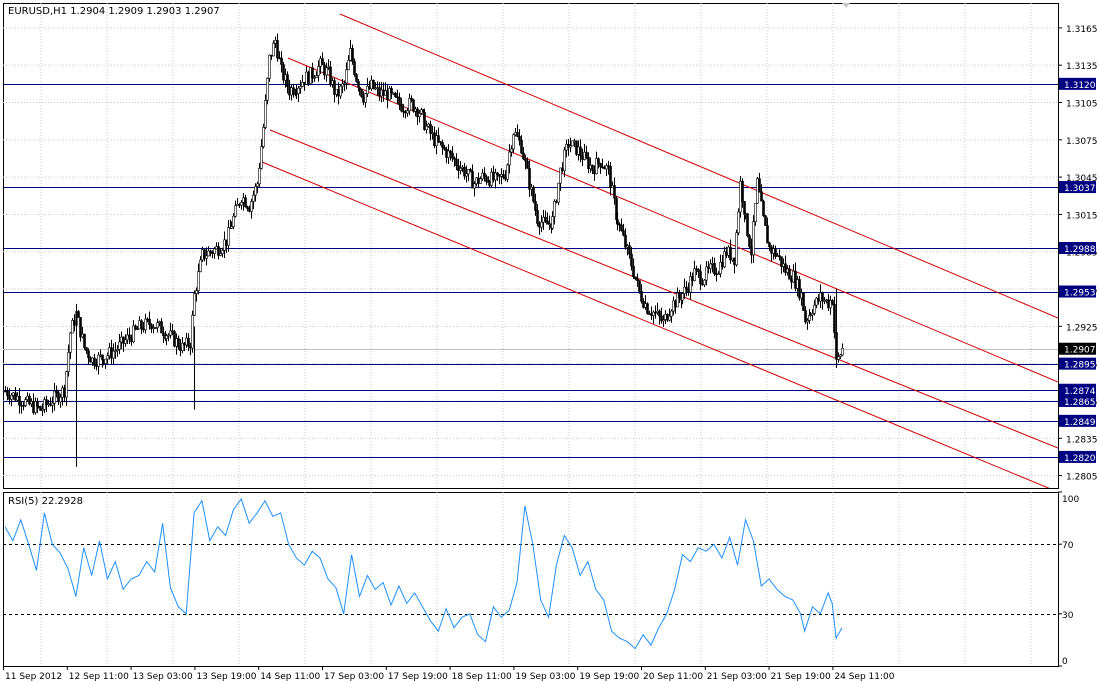 This screenshot has height=682, width=1097. What do you see at coordinates (1080, 86) in the screenshot?
I see `level-price-label: 1.3120` at bounding box center [1080, 86].